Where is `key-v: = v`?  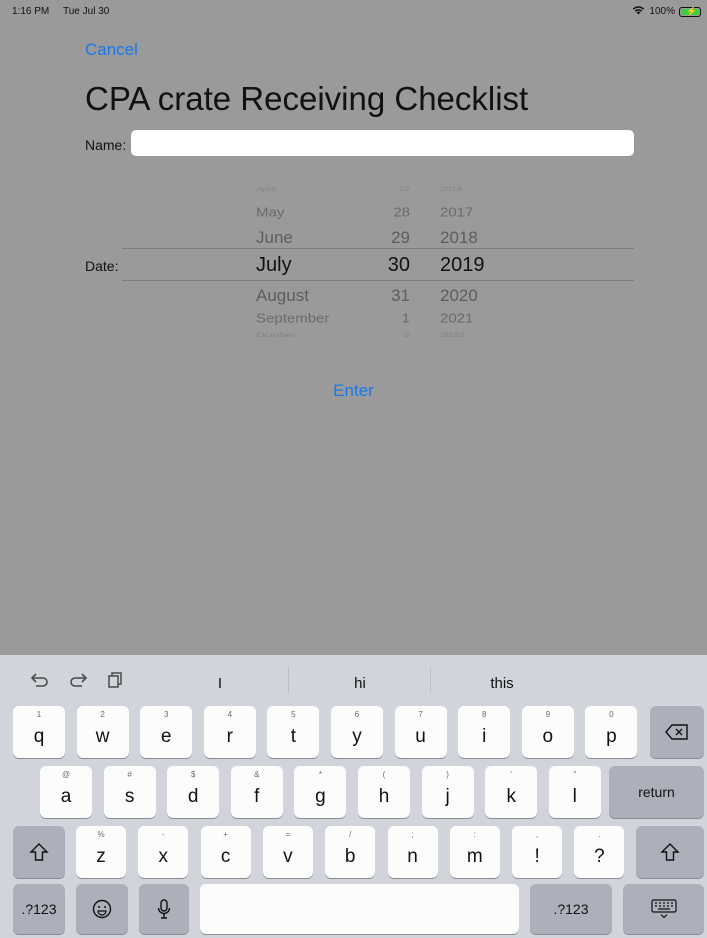
key-v: = v is located at coordinates (287, 852).